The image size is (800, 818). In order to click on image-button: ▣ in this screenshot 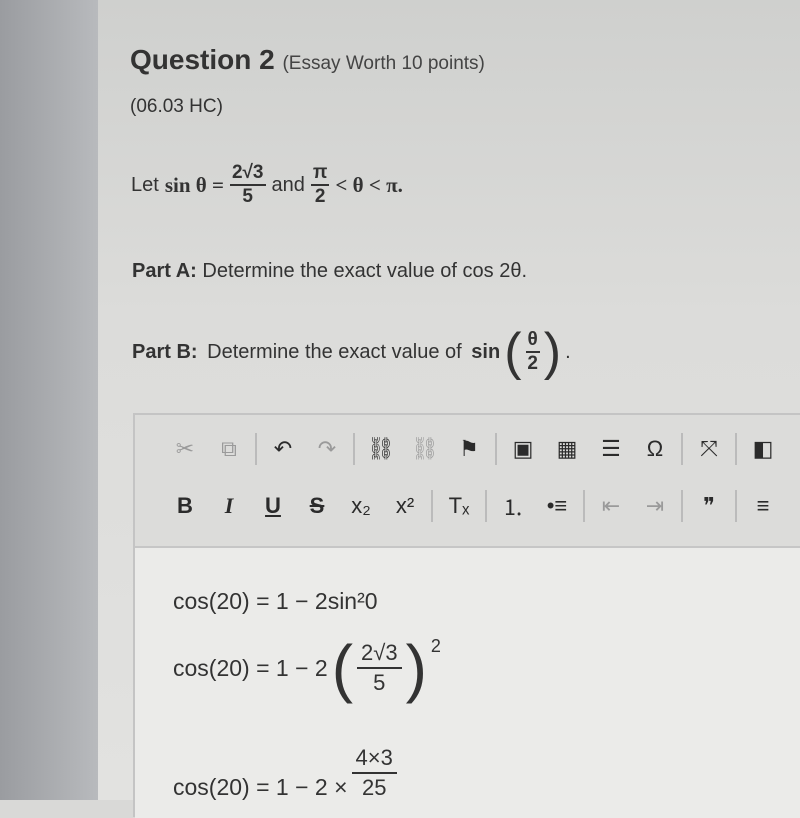, I will do `click(523, 449)`.